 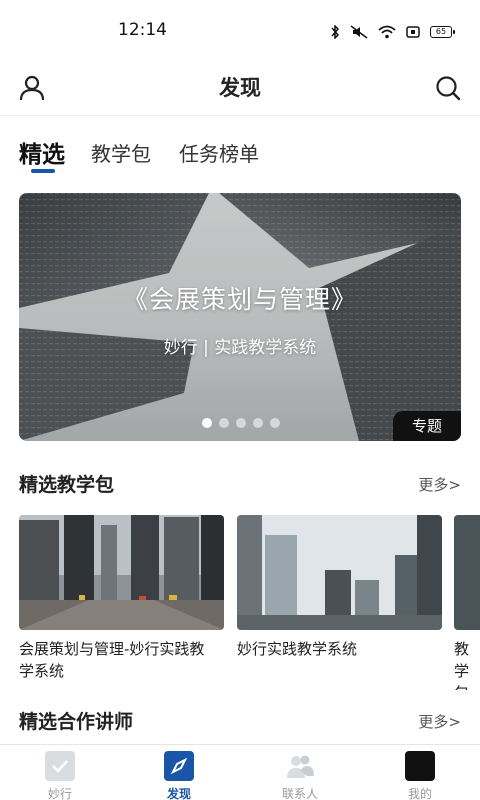 What do you see at coordinates (67, 485) in the screenshot?
I see `section-title: 精选教学包` at bounding box center [67, 485].